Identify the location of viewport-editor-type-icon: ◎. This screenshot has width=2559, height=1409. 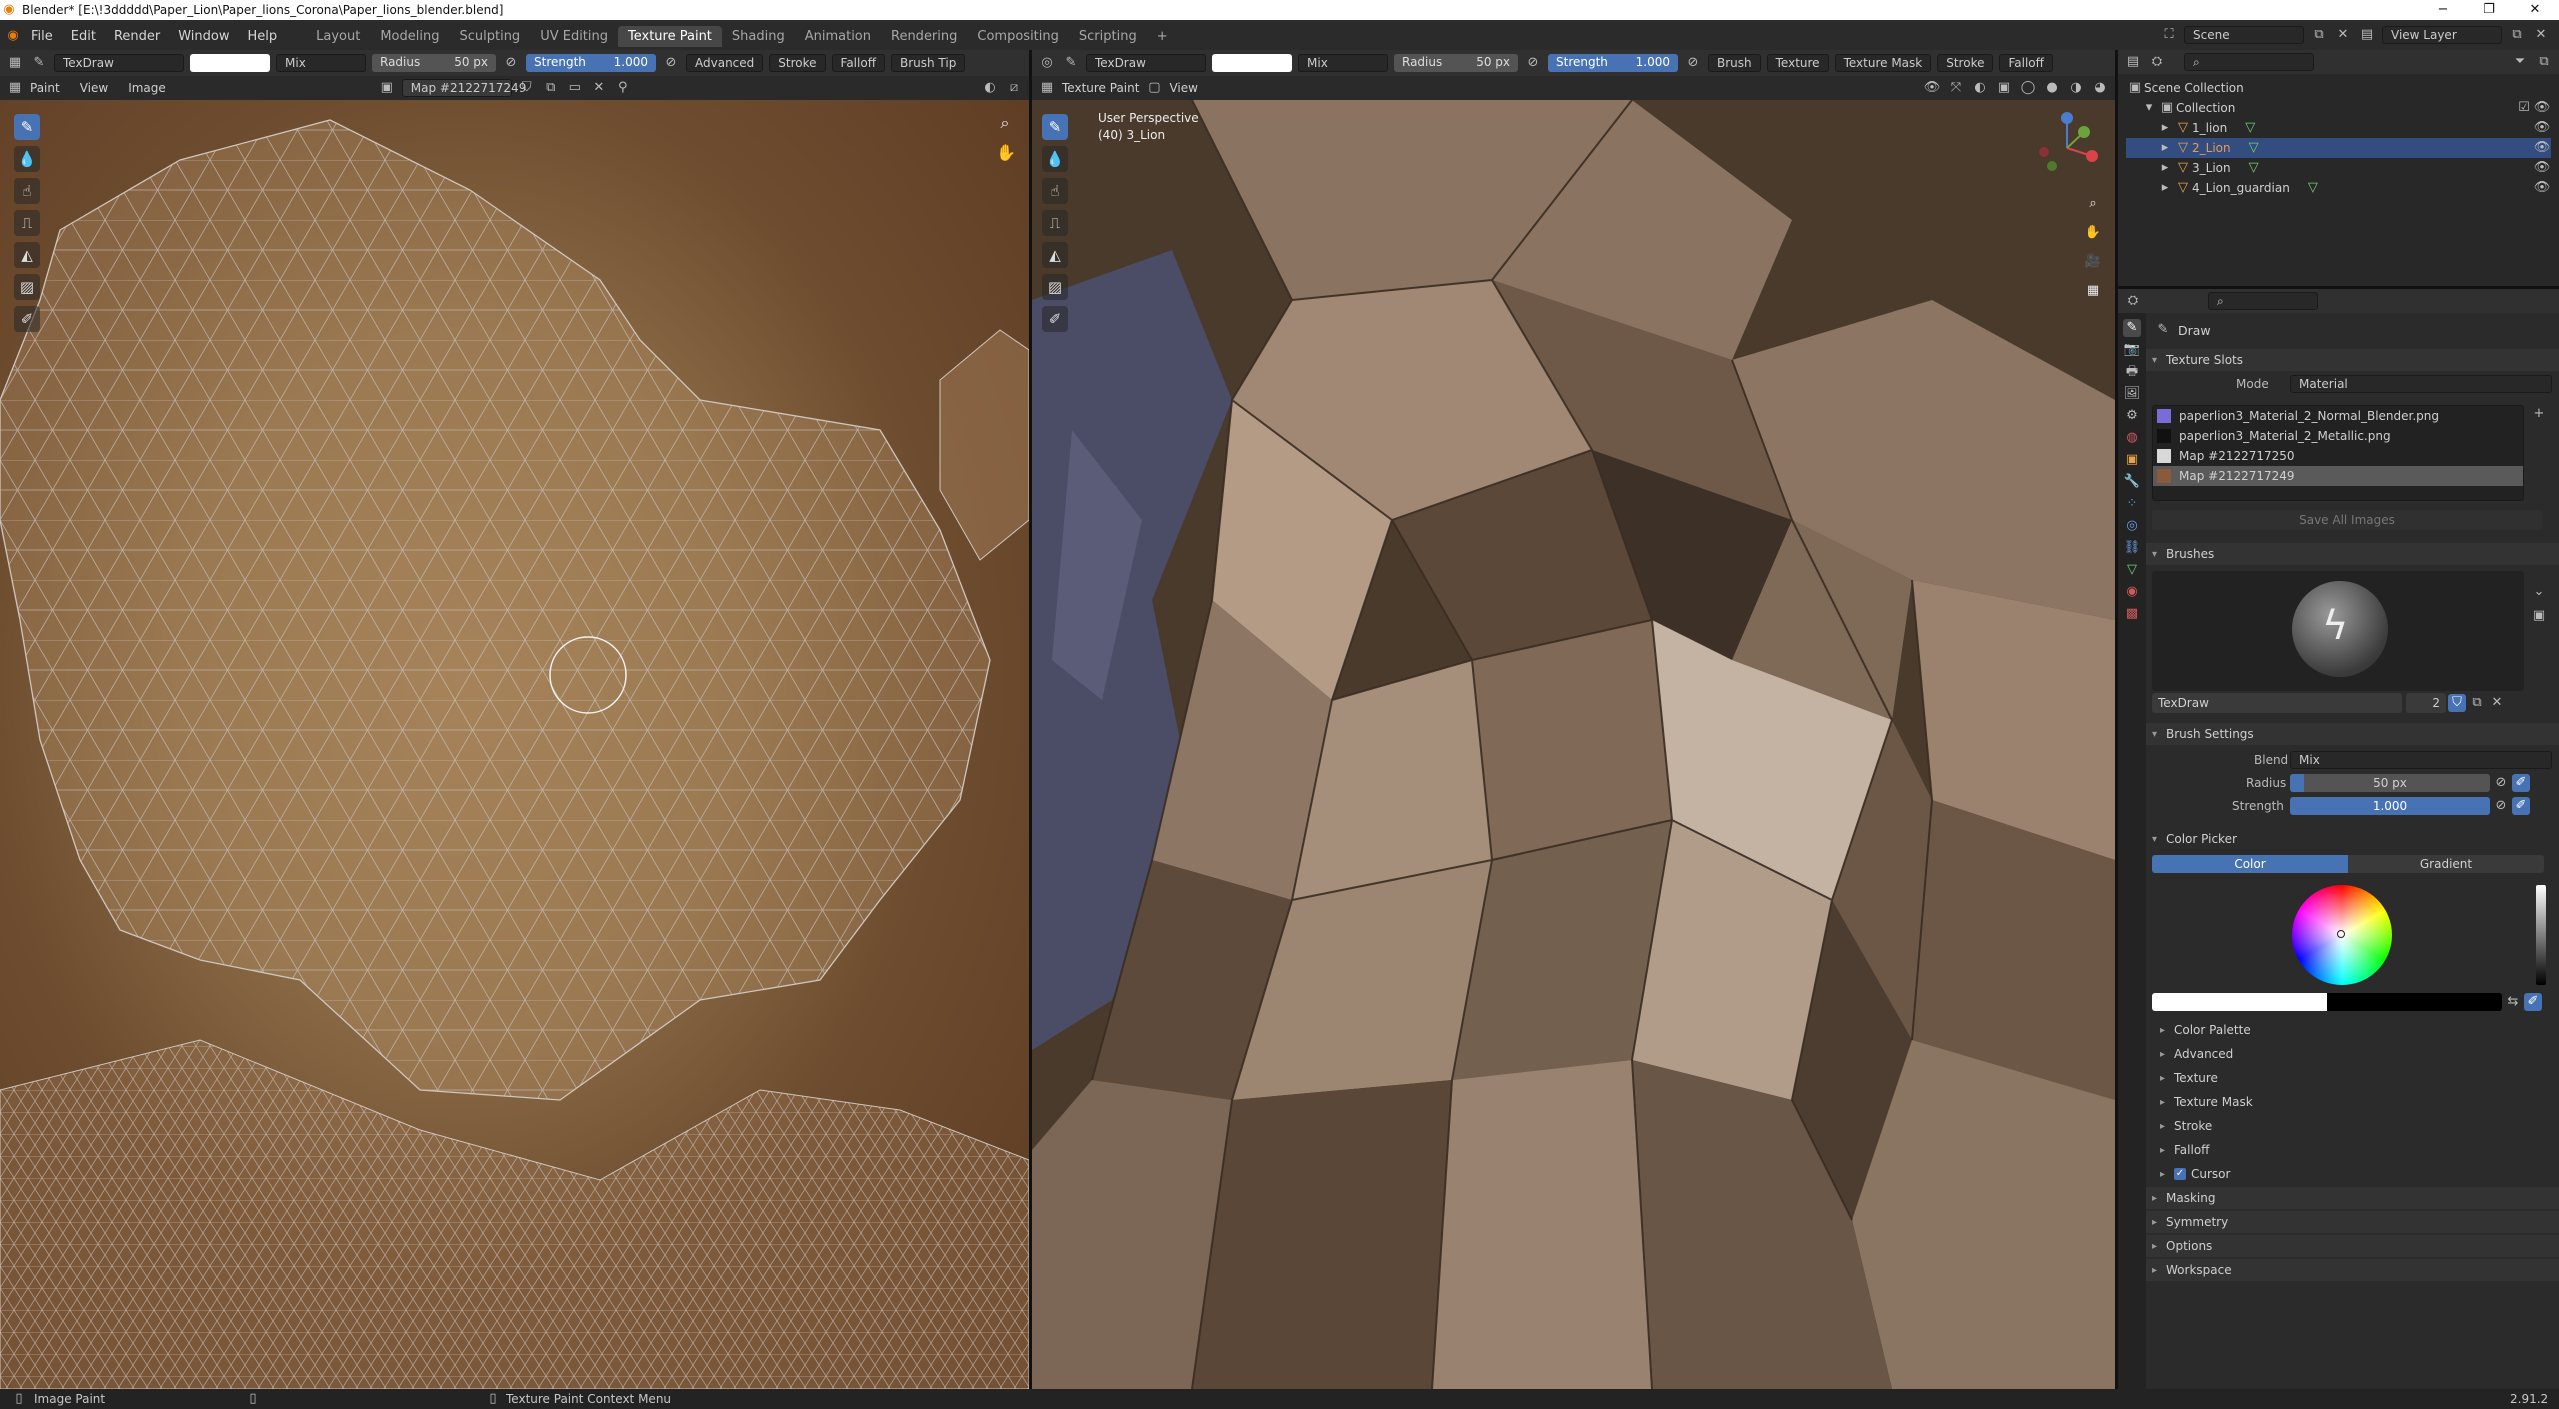
(1047, 63).